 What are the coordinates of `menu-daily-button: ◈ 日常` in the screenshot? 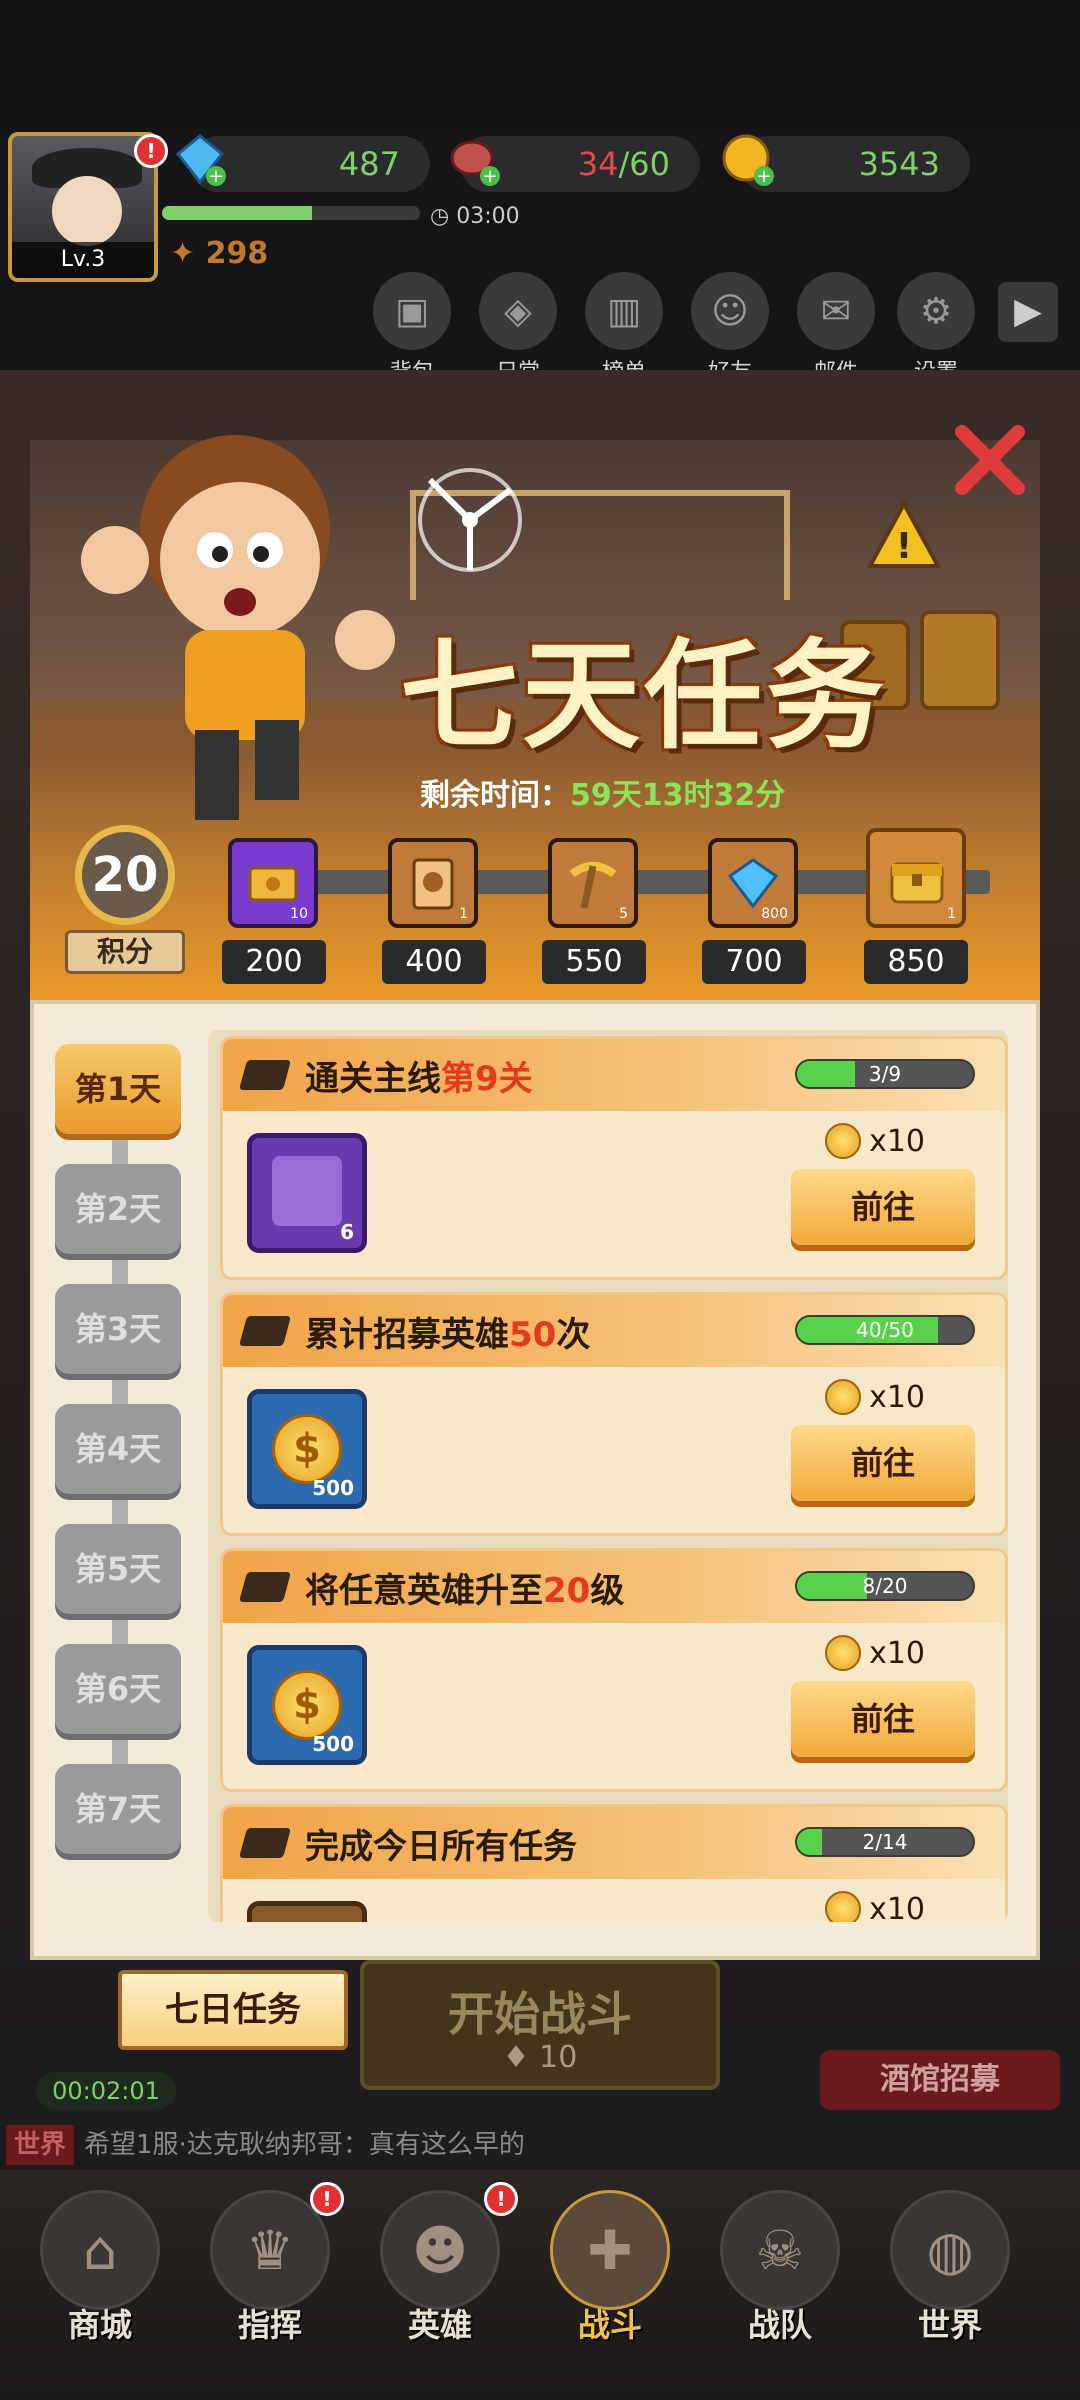 It's located at (518, 328).